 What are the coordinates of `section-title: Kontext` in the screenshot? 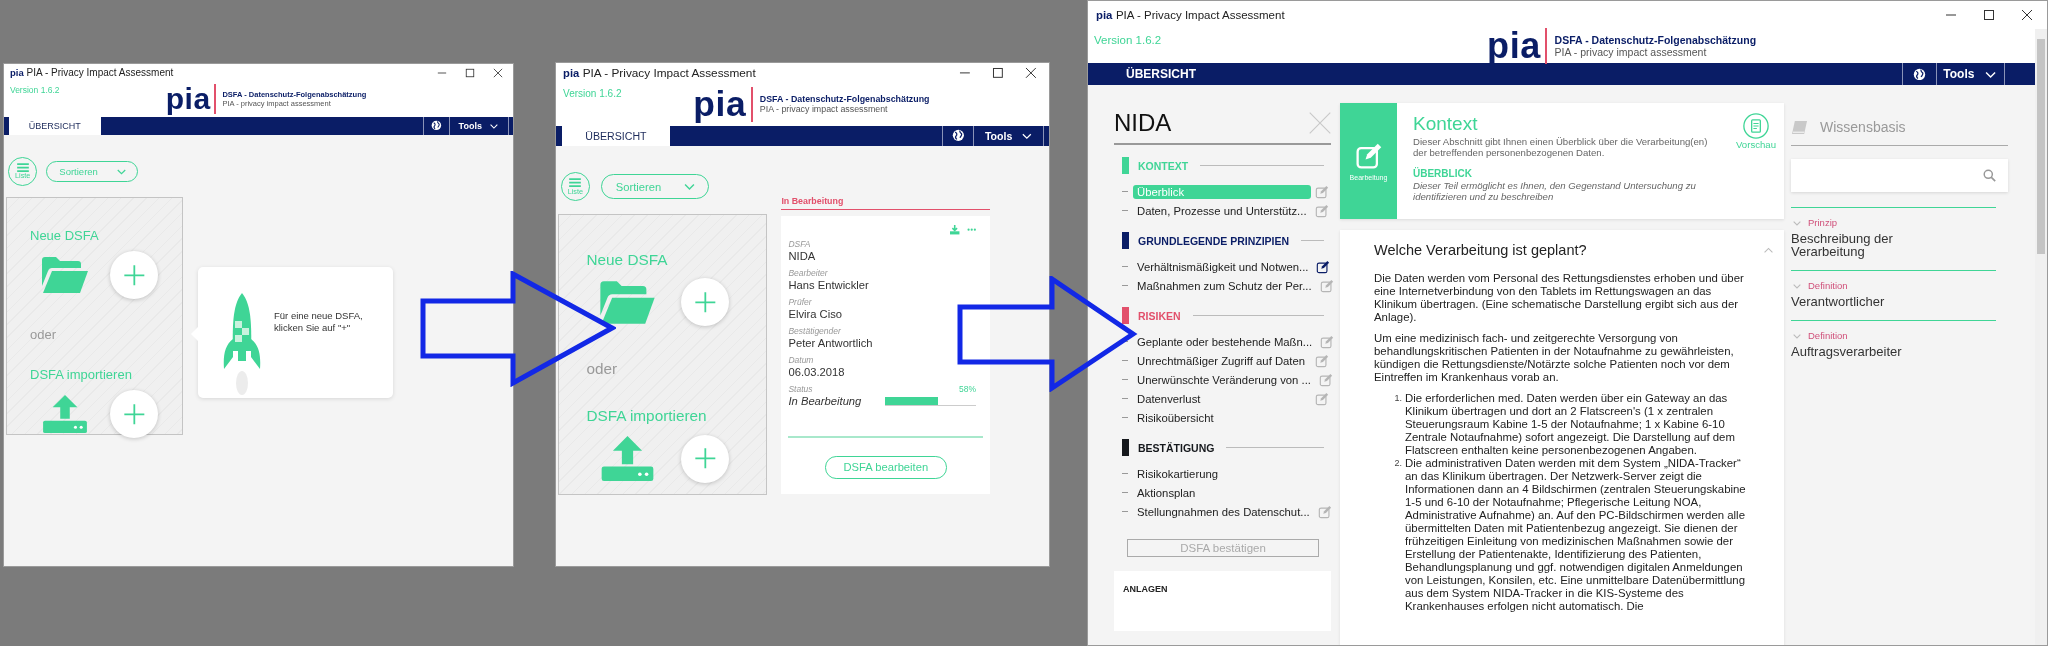 It's located at (1446, 124).